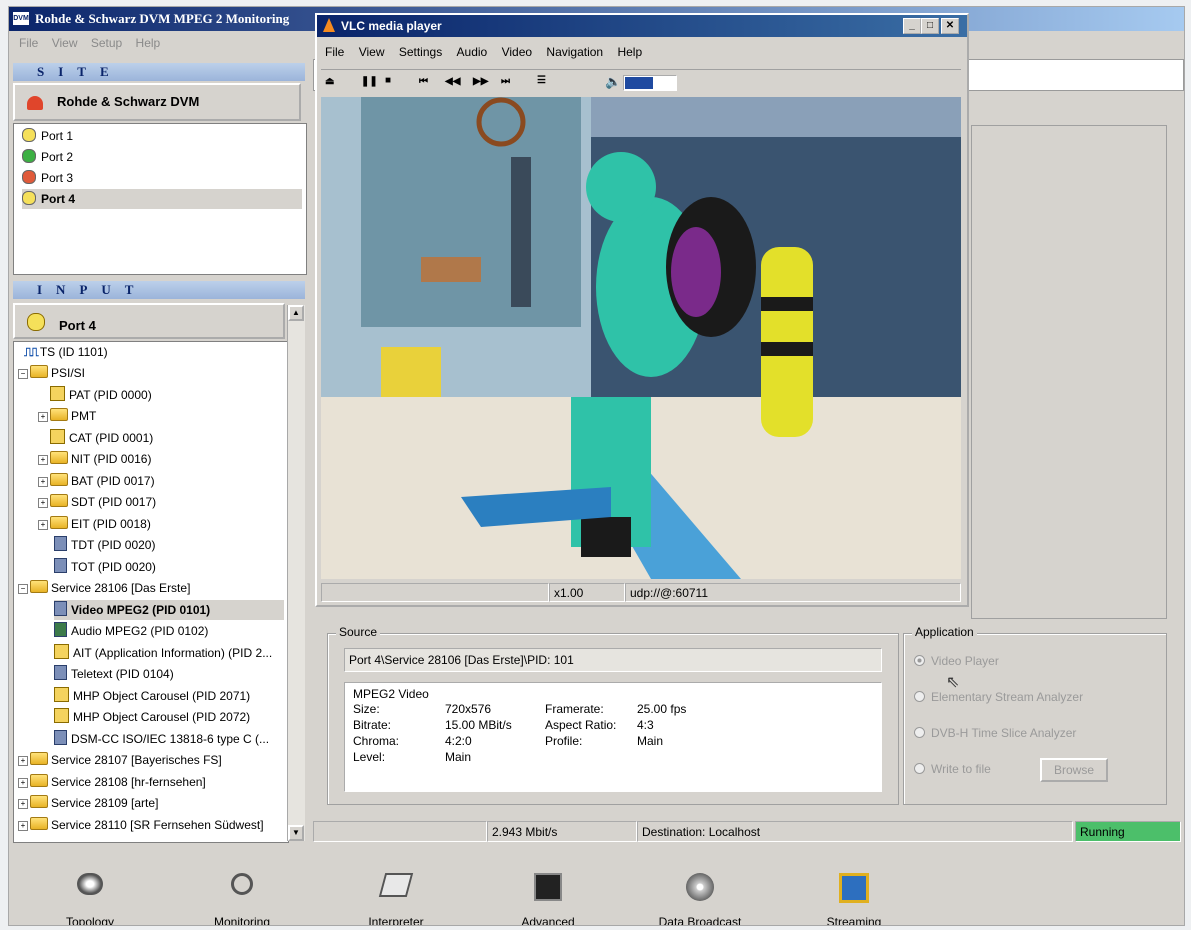 Image resolution: width=1191 pixels, height=930 pixels. Describe the element at coordinates (296, 313) in the screenshot. I see `scroll-up-icon: ▲` at that location.